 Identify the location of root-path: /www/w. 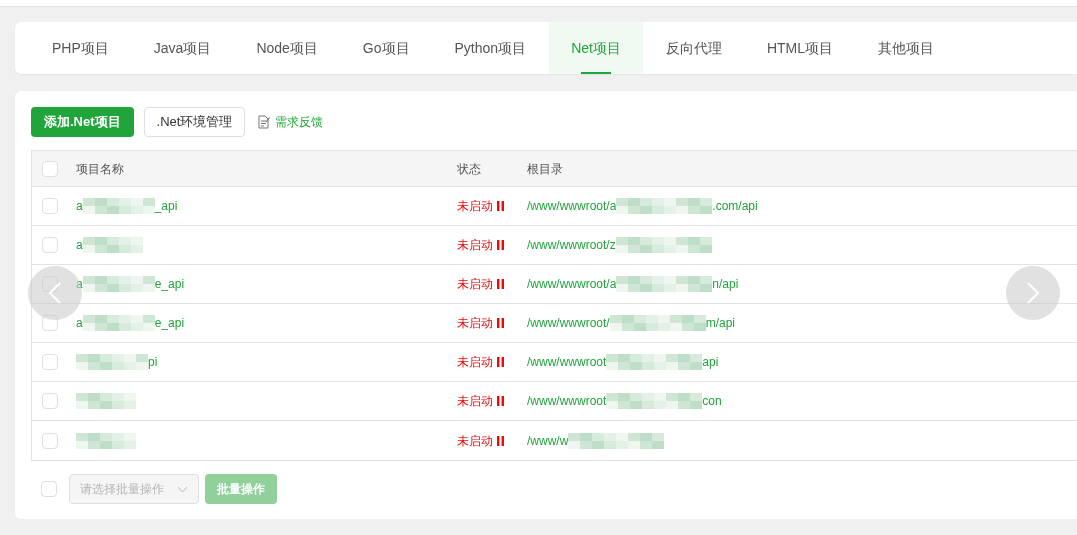
(548, 440).